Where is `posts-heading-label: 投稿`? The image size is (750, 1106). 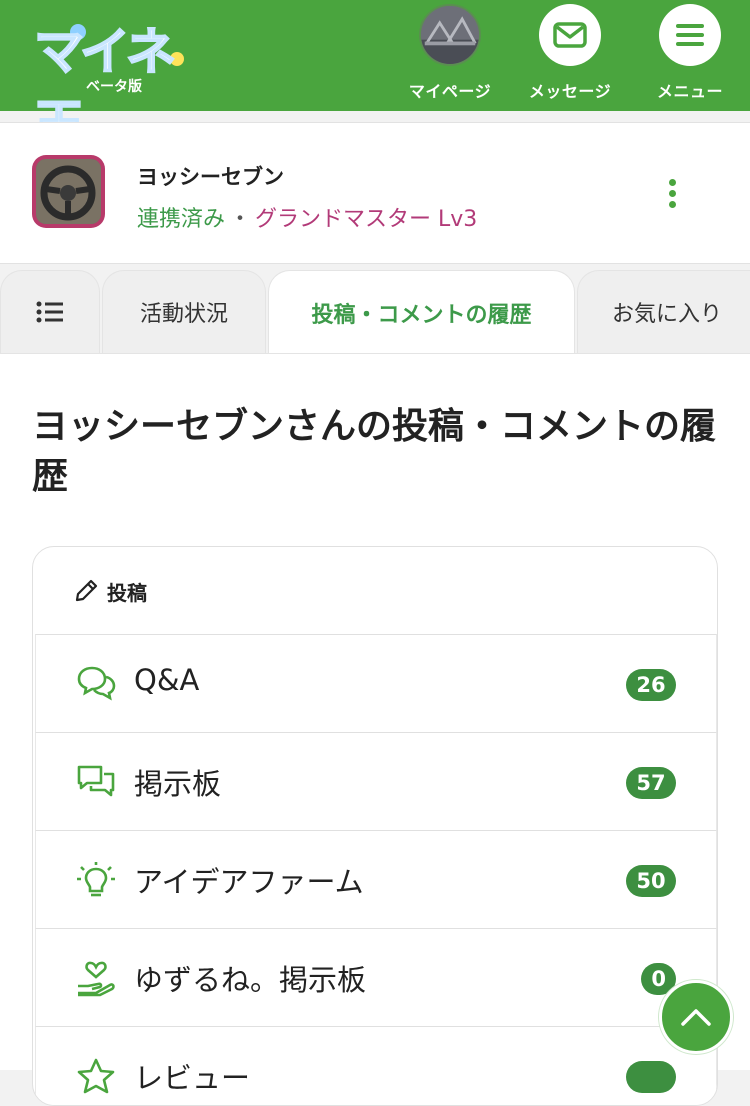 posts-heading-label: 投稿 is located at coordinates (127, 592).